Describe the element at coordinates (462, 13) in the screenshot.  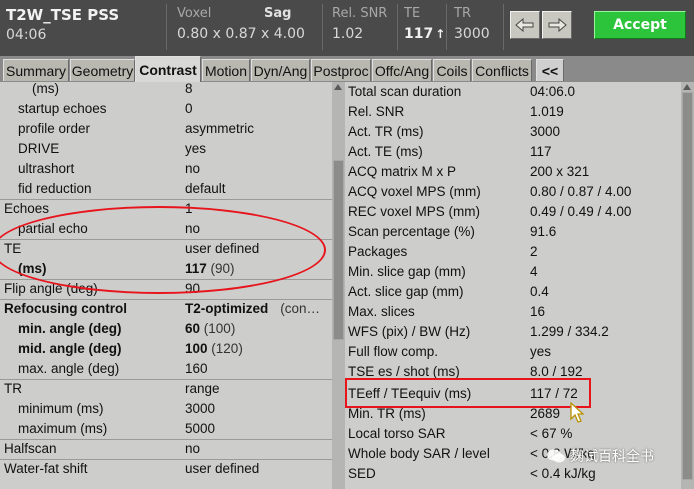
I see `tr-label: TR` at that location.